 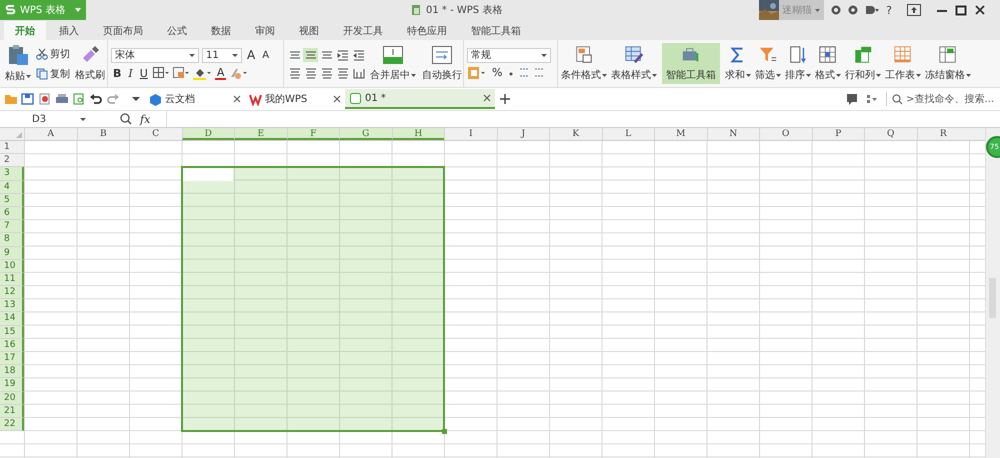 What do you see at coordinates (427, 30) in the screenshot?
I see `menu-tab: 特色应用` at bounding box center [427, 30].